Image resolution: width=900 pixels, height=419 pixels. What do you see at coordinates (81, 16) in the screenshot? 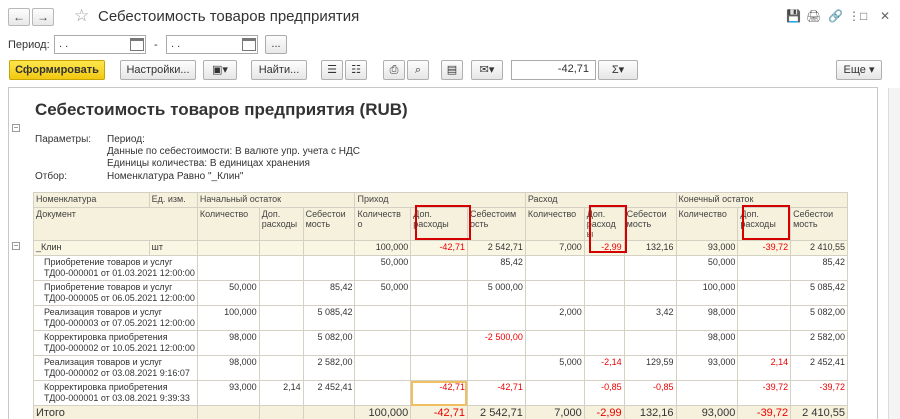
I see `favorite-star-icon: ☆` at bounding box center [81, 16].